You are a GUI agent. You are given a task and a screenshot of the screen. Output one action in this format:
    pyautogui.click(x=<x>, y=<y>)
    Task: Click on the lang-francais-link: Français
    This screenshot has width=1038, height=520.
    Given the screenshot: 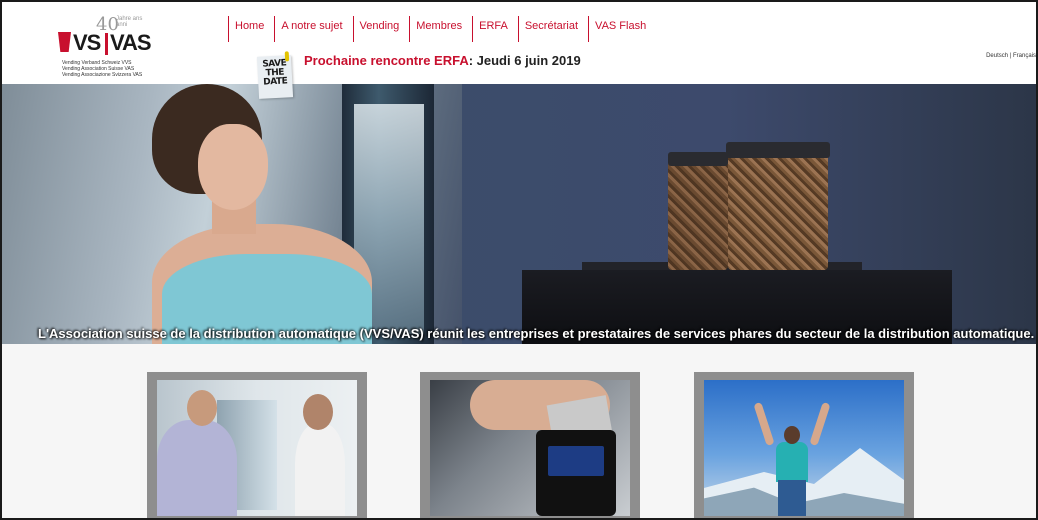 What is the action you would take?
    pyautogui.click(x=1024, y=56)
    